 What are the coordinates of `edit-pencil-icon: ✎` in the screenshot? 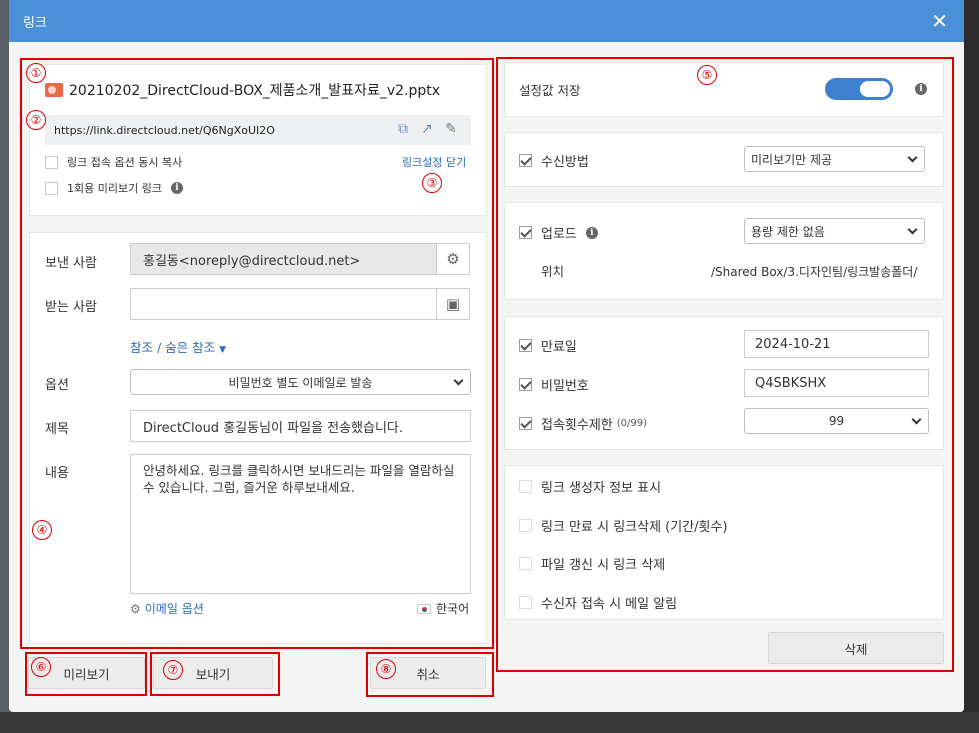 It's located at (451, 129).